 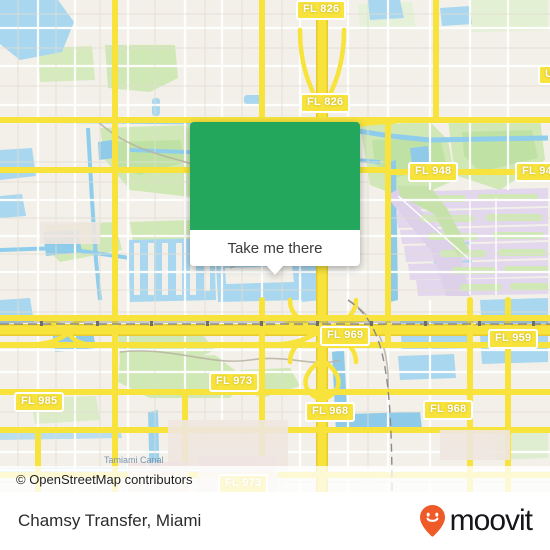 I want to click on moovit-logo: moovit, so click(x=475, y=521).